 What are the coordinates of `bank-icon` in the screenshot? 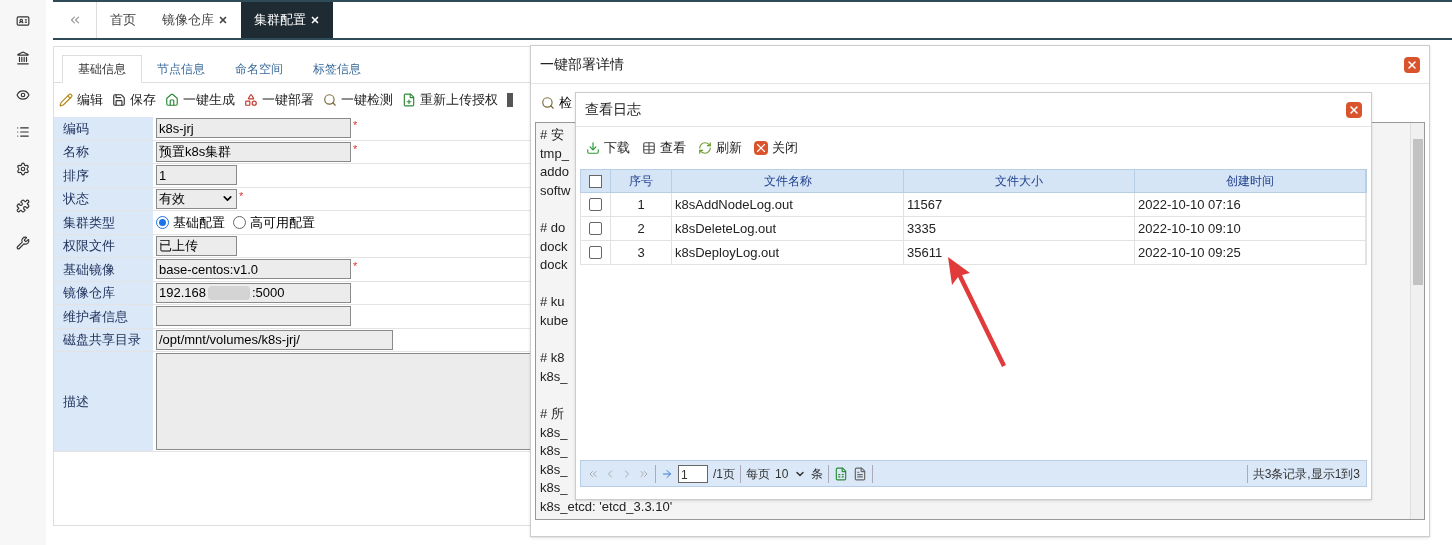 It's located at (23, 58).